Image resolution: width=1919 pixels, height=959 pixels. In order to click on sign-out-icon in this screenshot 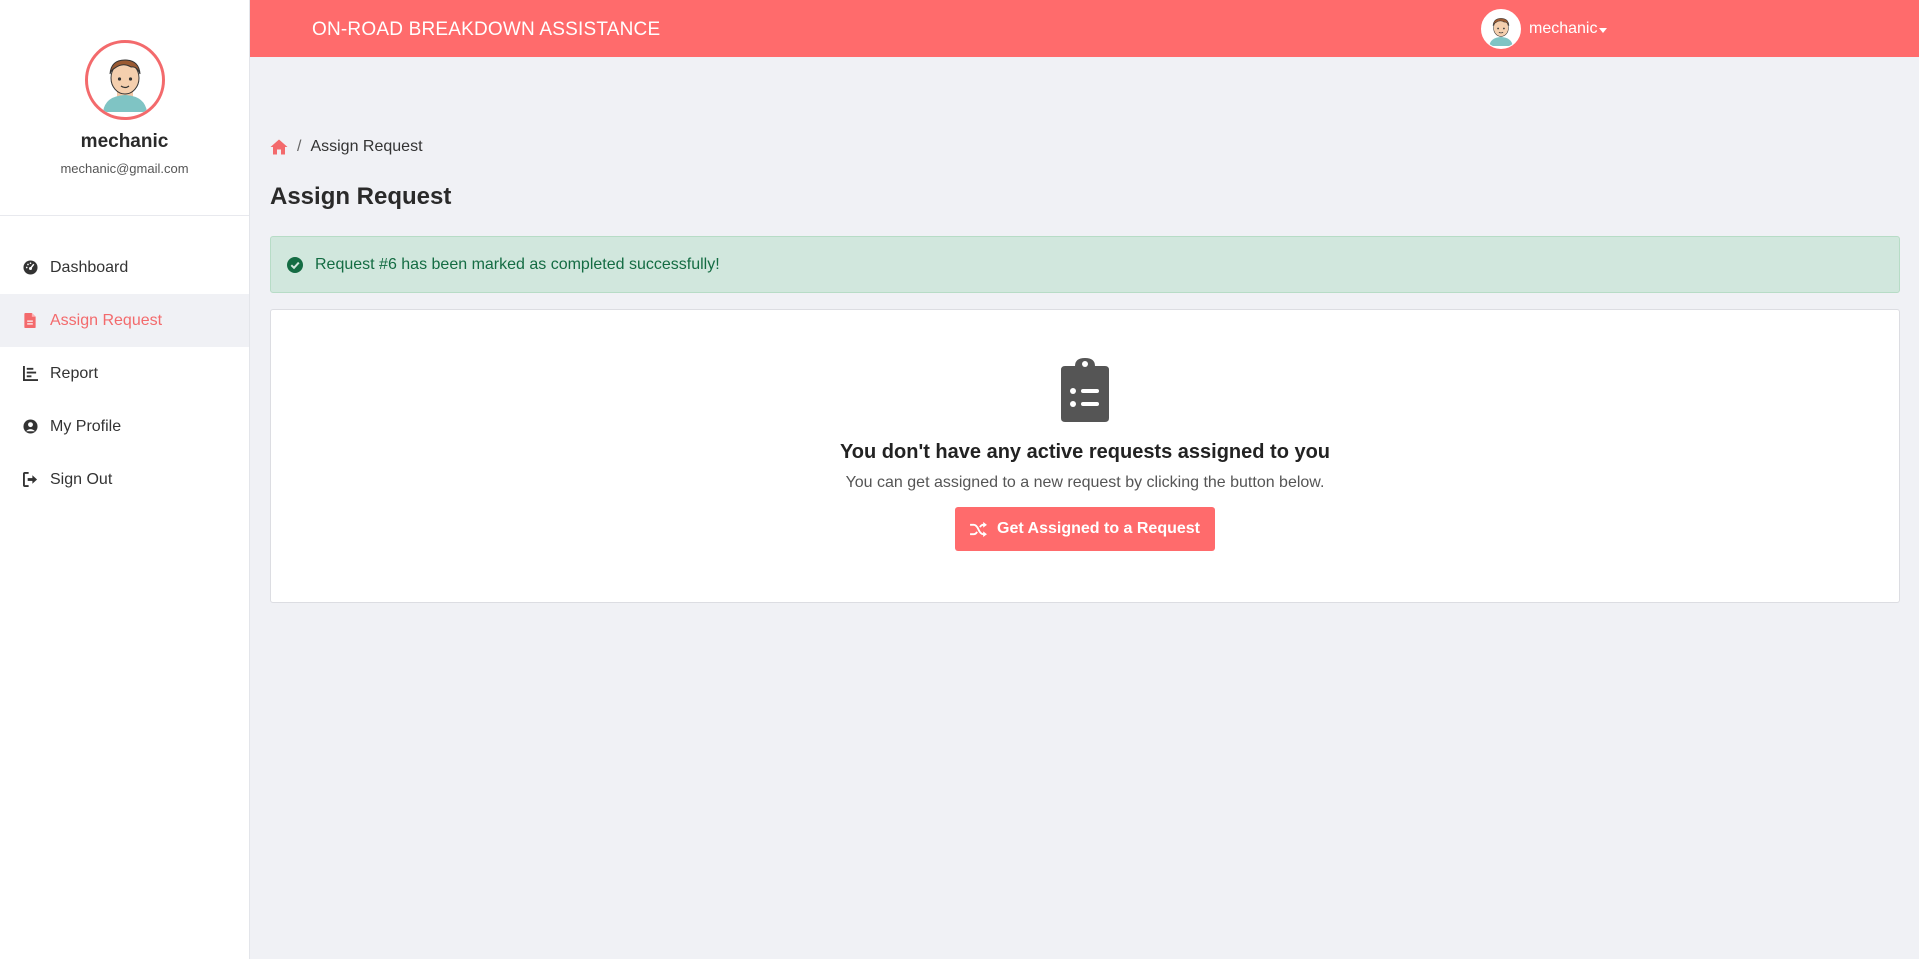, I will do `click(30, 480)`.